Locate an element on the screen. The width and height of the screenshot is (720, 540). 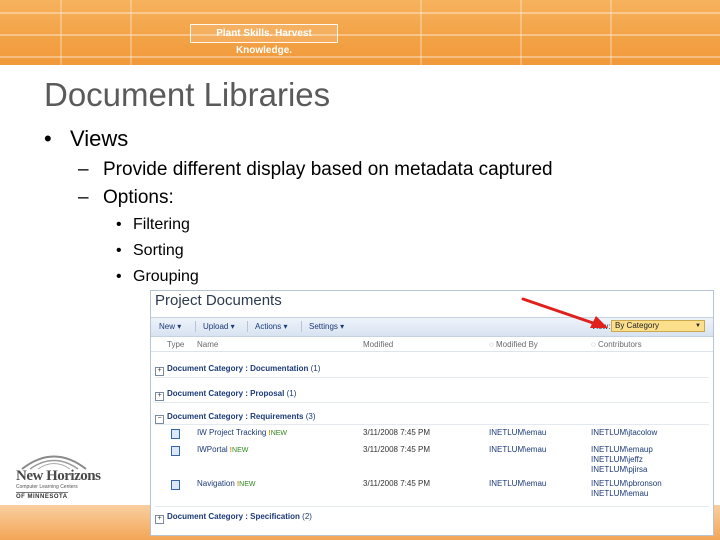
col-type: Type is located at coordinates (175, 344).